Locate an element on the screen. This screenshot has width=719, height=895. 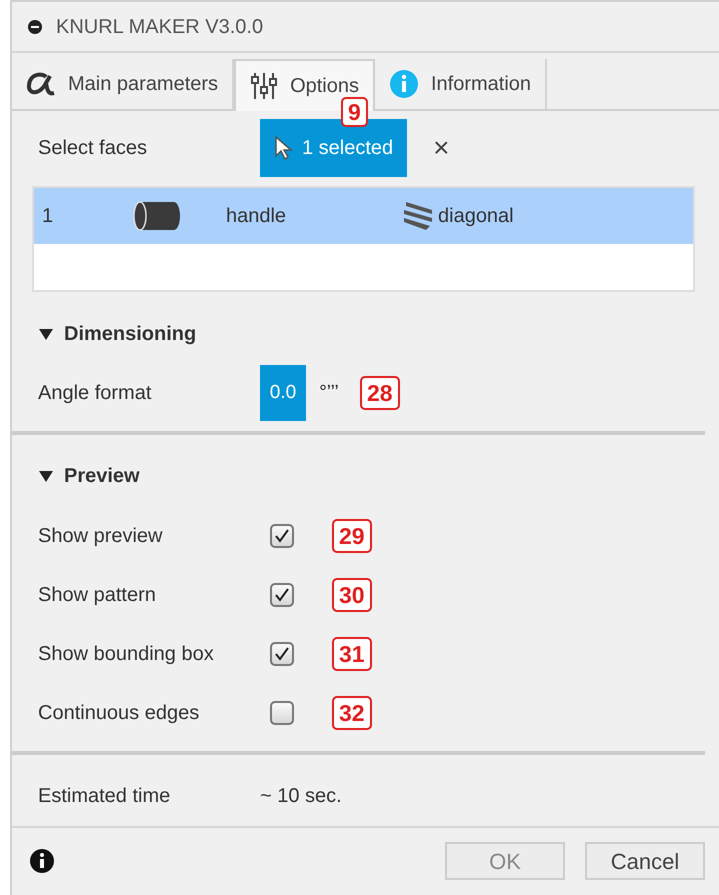
list-row: 1 handle diagonal is located at coordinates (363, 216).